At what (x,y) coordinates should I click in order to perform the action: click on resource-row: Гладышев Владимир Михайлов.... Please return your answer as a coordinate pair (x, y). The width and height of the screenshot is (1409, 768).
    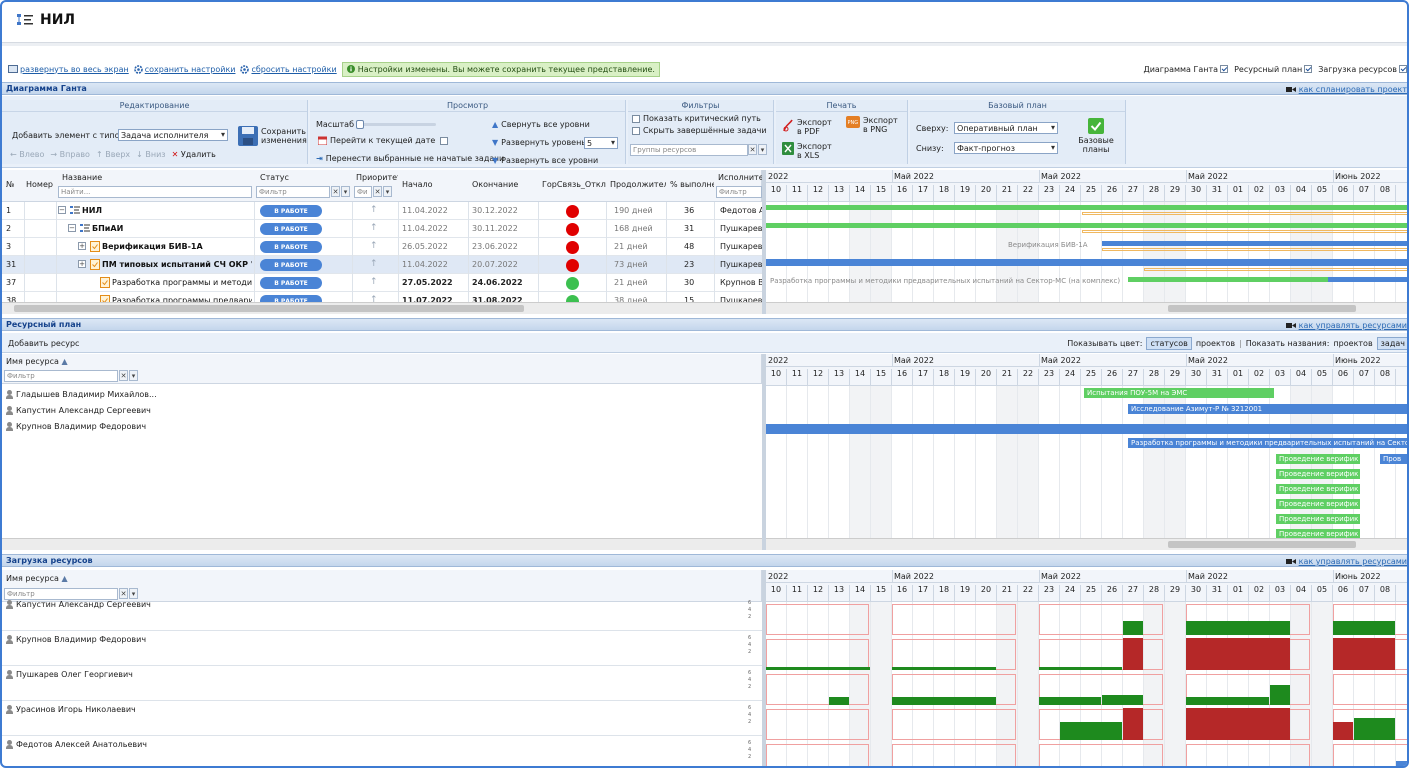
    Looking at the image, I should click on (81, 394).